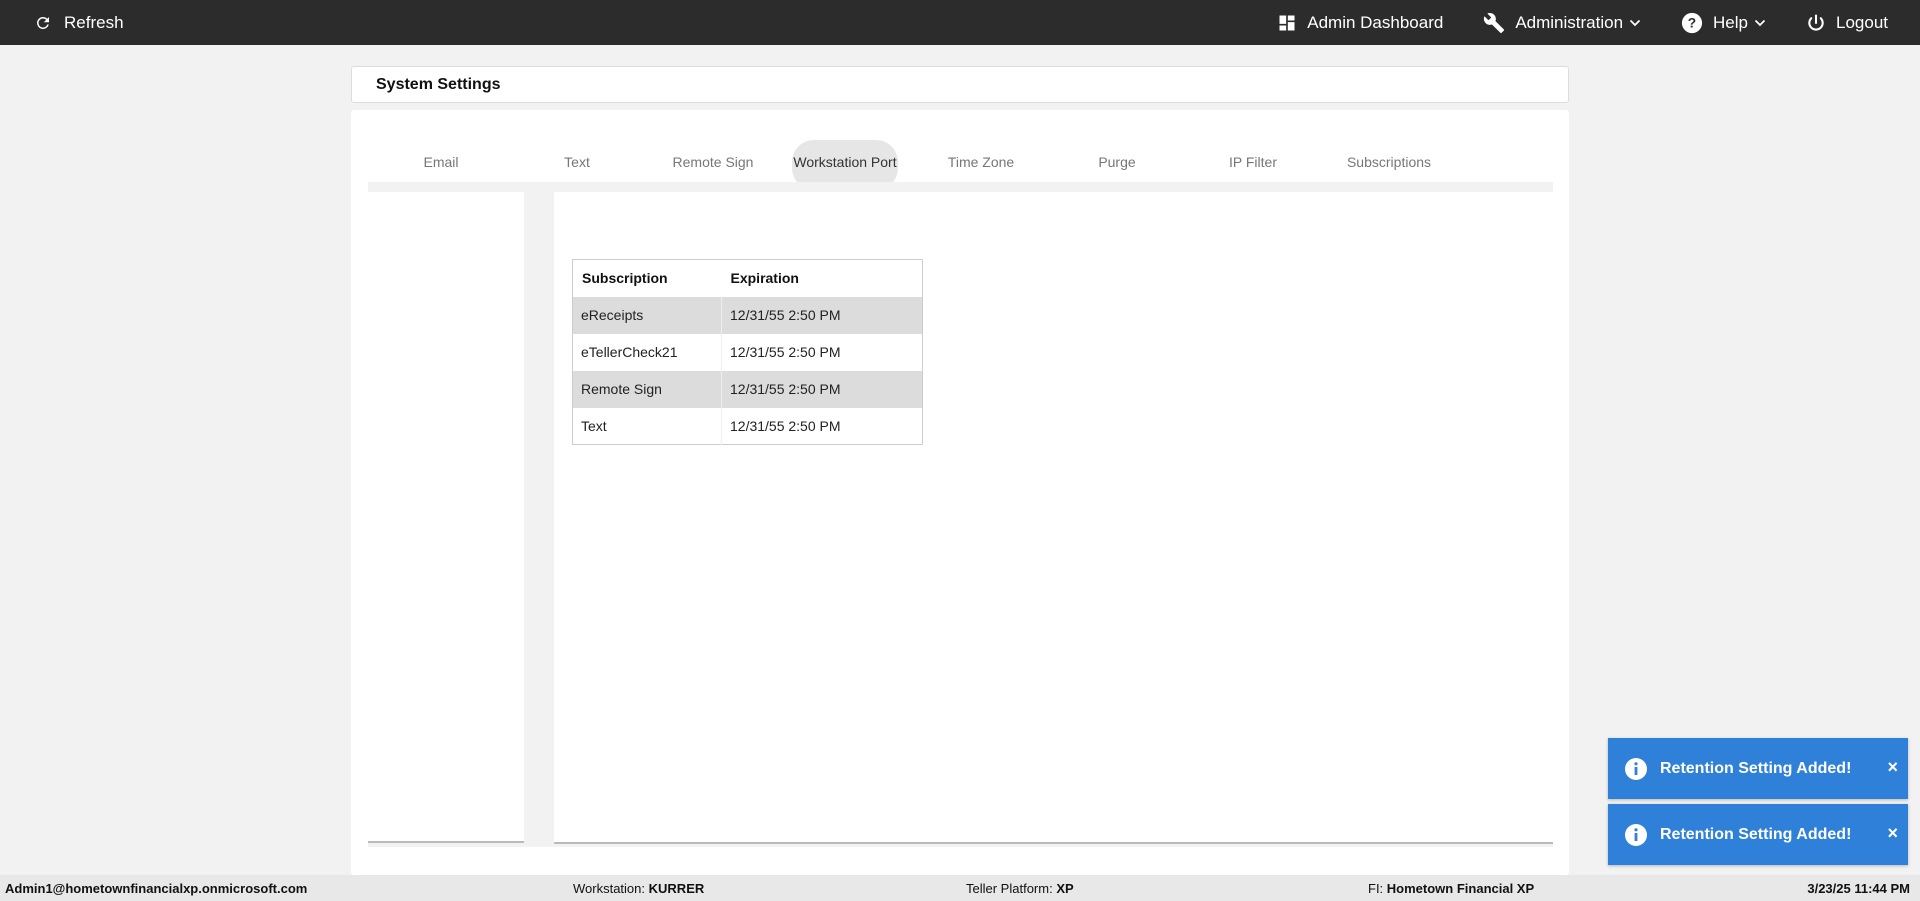 The width and height of the screenshot is (1920, 901). I want to click on datetime-value: 3/23/25 11:44 PM, so click(1858, 888).